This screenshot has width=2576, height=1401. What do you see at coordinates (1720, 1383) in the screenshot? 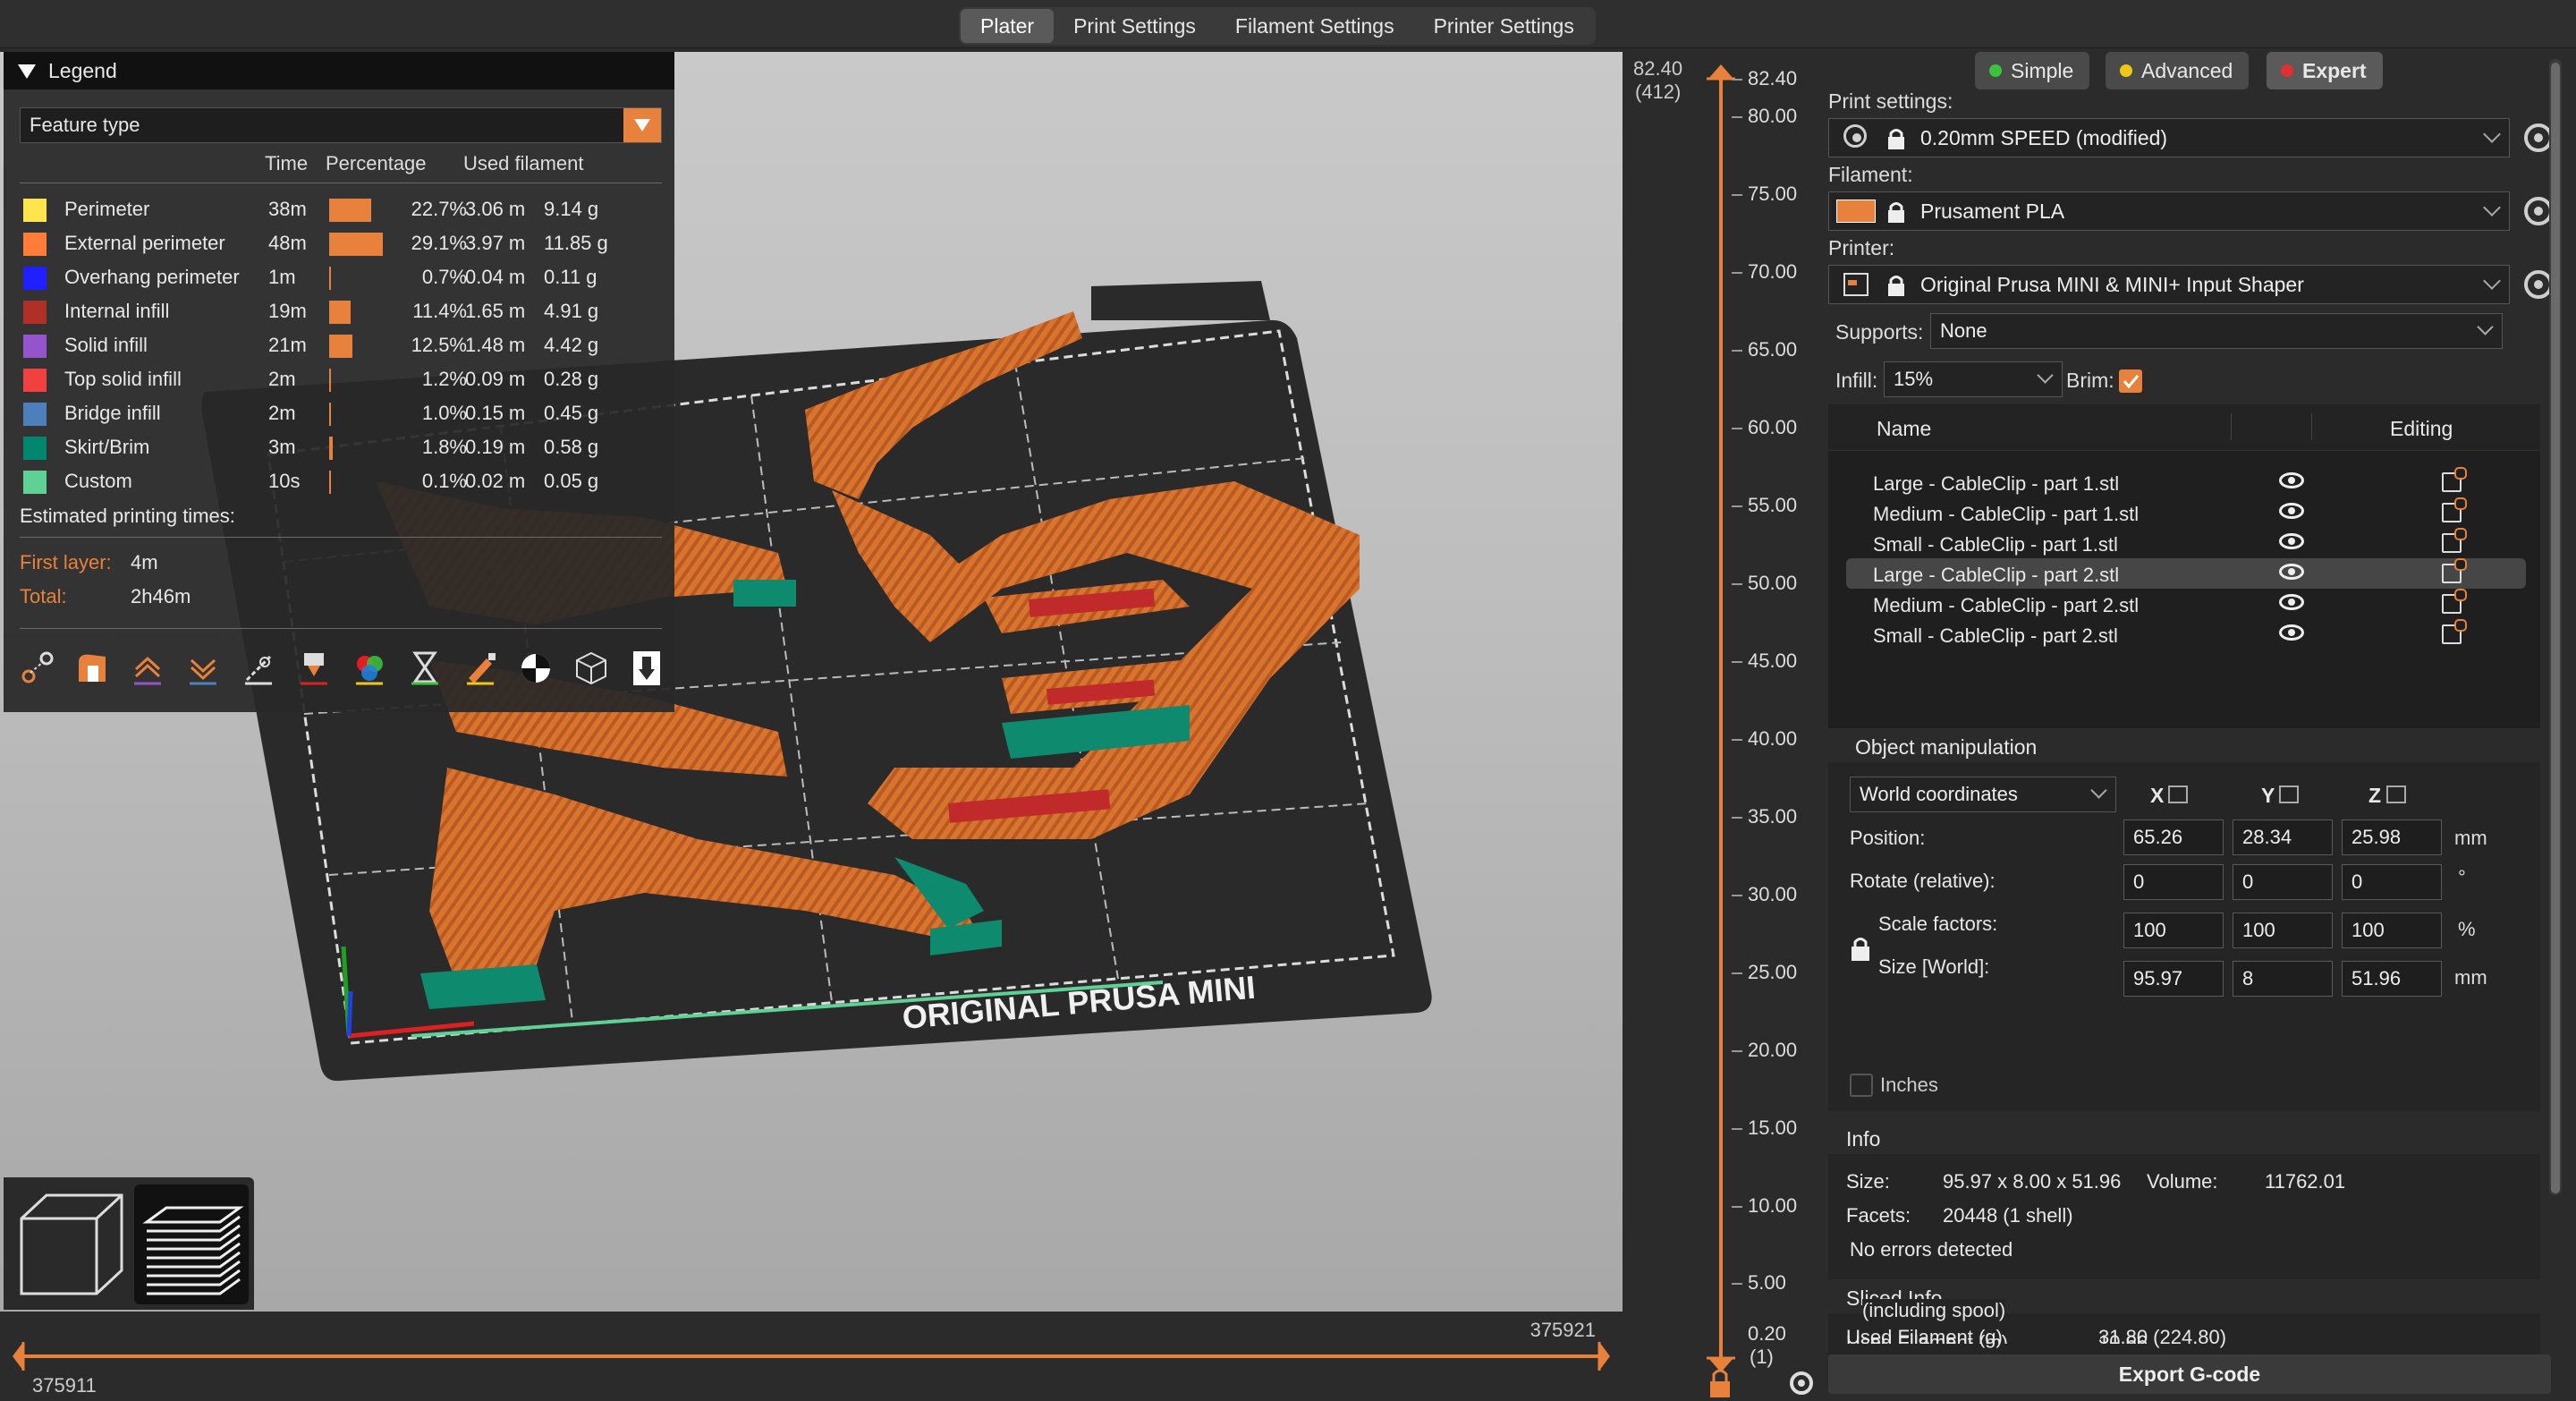
I see `lock-icon` at bounding box center [1720, 1383].